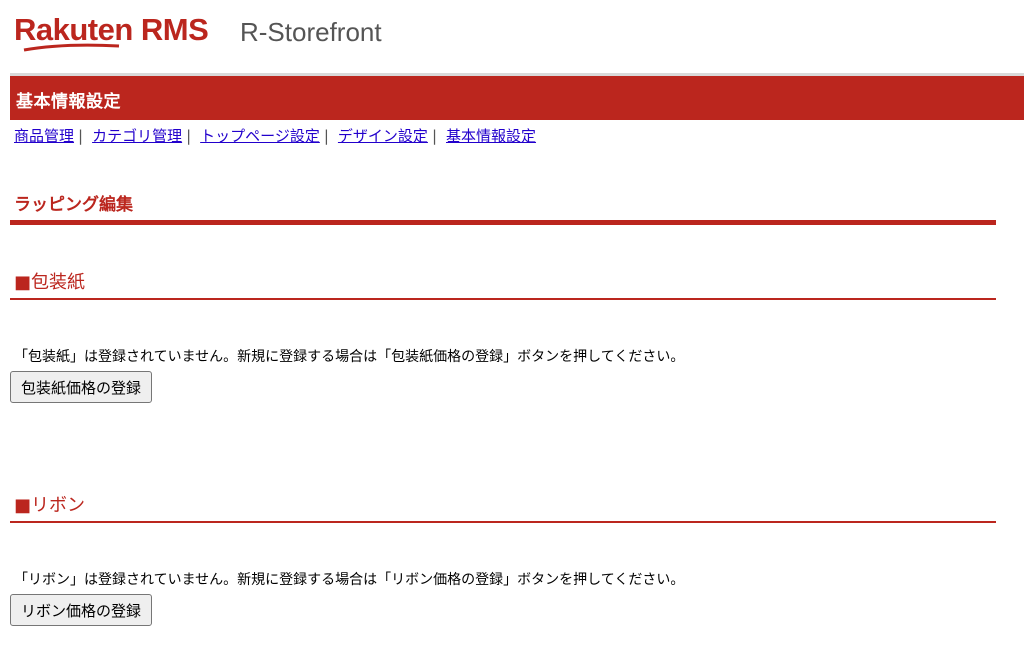 This screenshot has width=1024, height=661. What do you see at coordinates (260, 136) in the screenshot?
I see `nav-link-top-page-settings: トップページ設定` at bounding box center [260, 136].